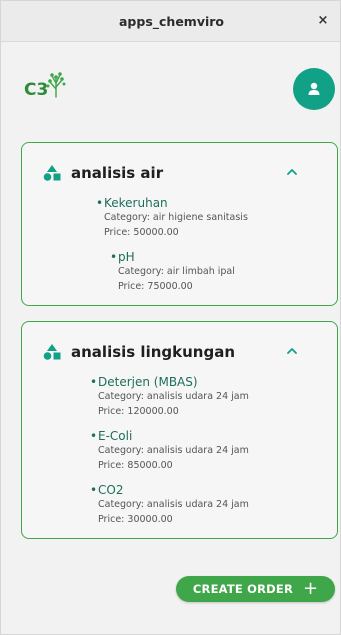  Describe the element at coordinates (141, 232) in the screenshot. I see `item-price: Price: 50000.00` at that location.